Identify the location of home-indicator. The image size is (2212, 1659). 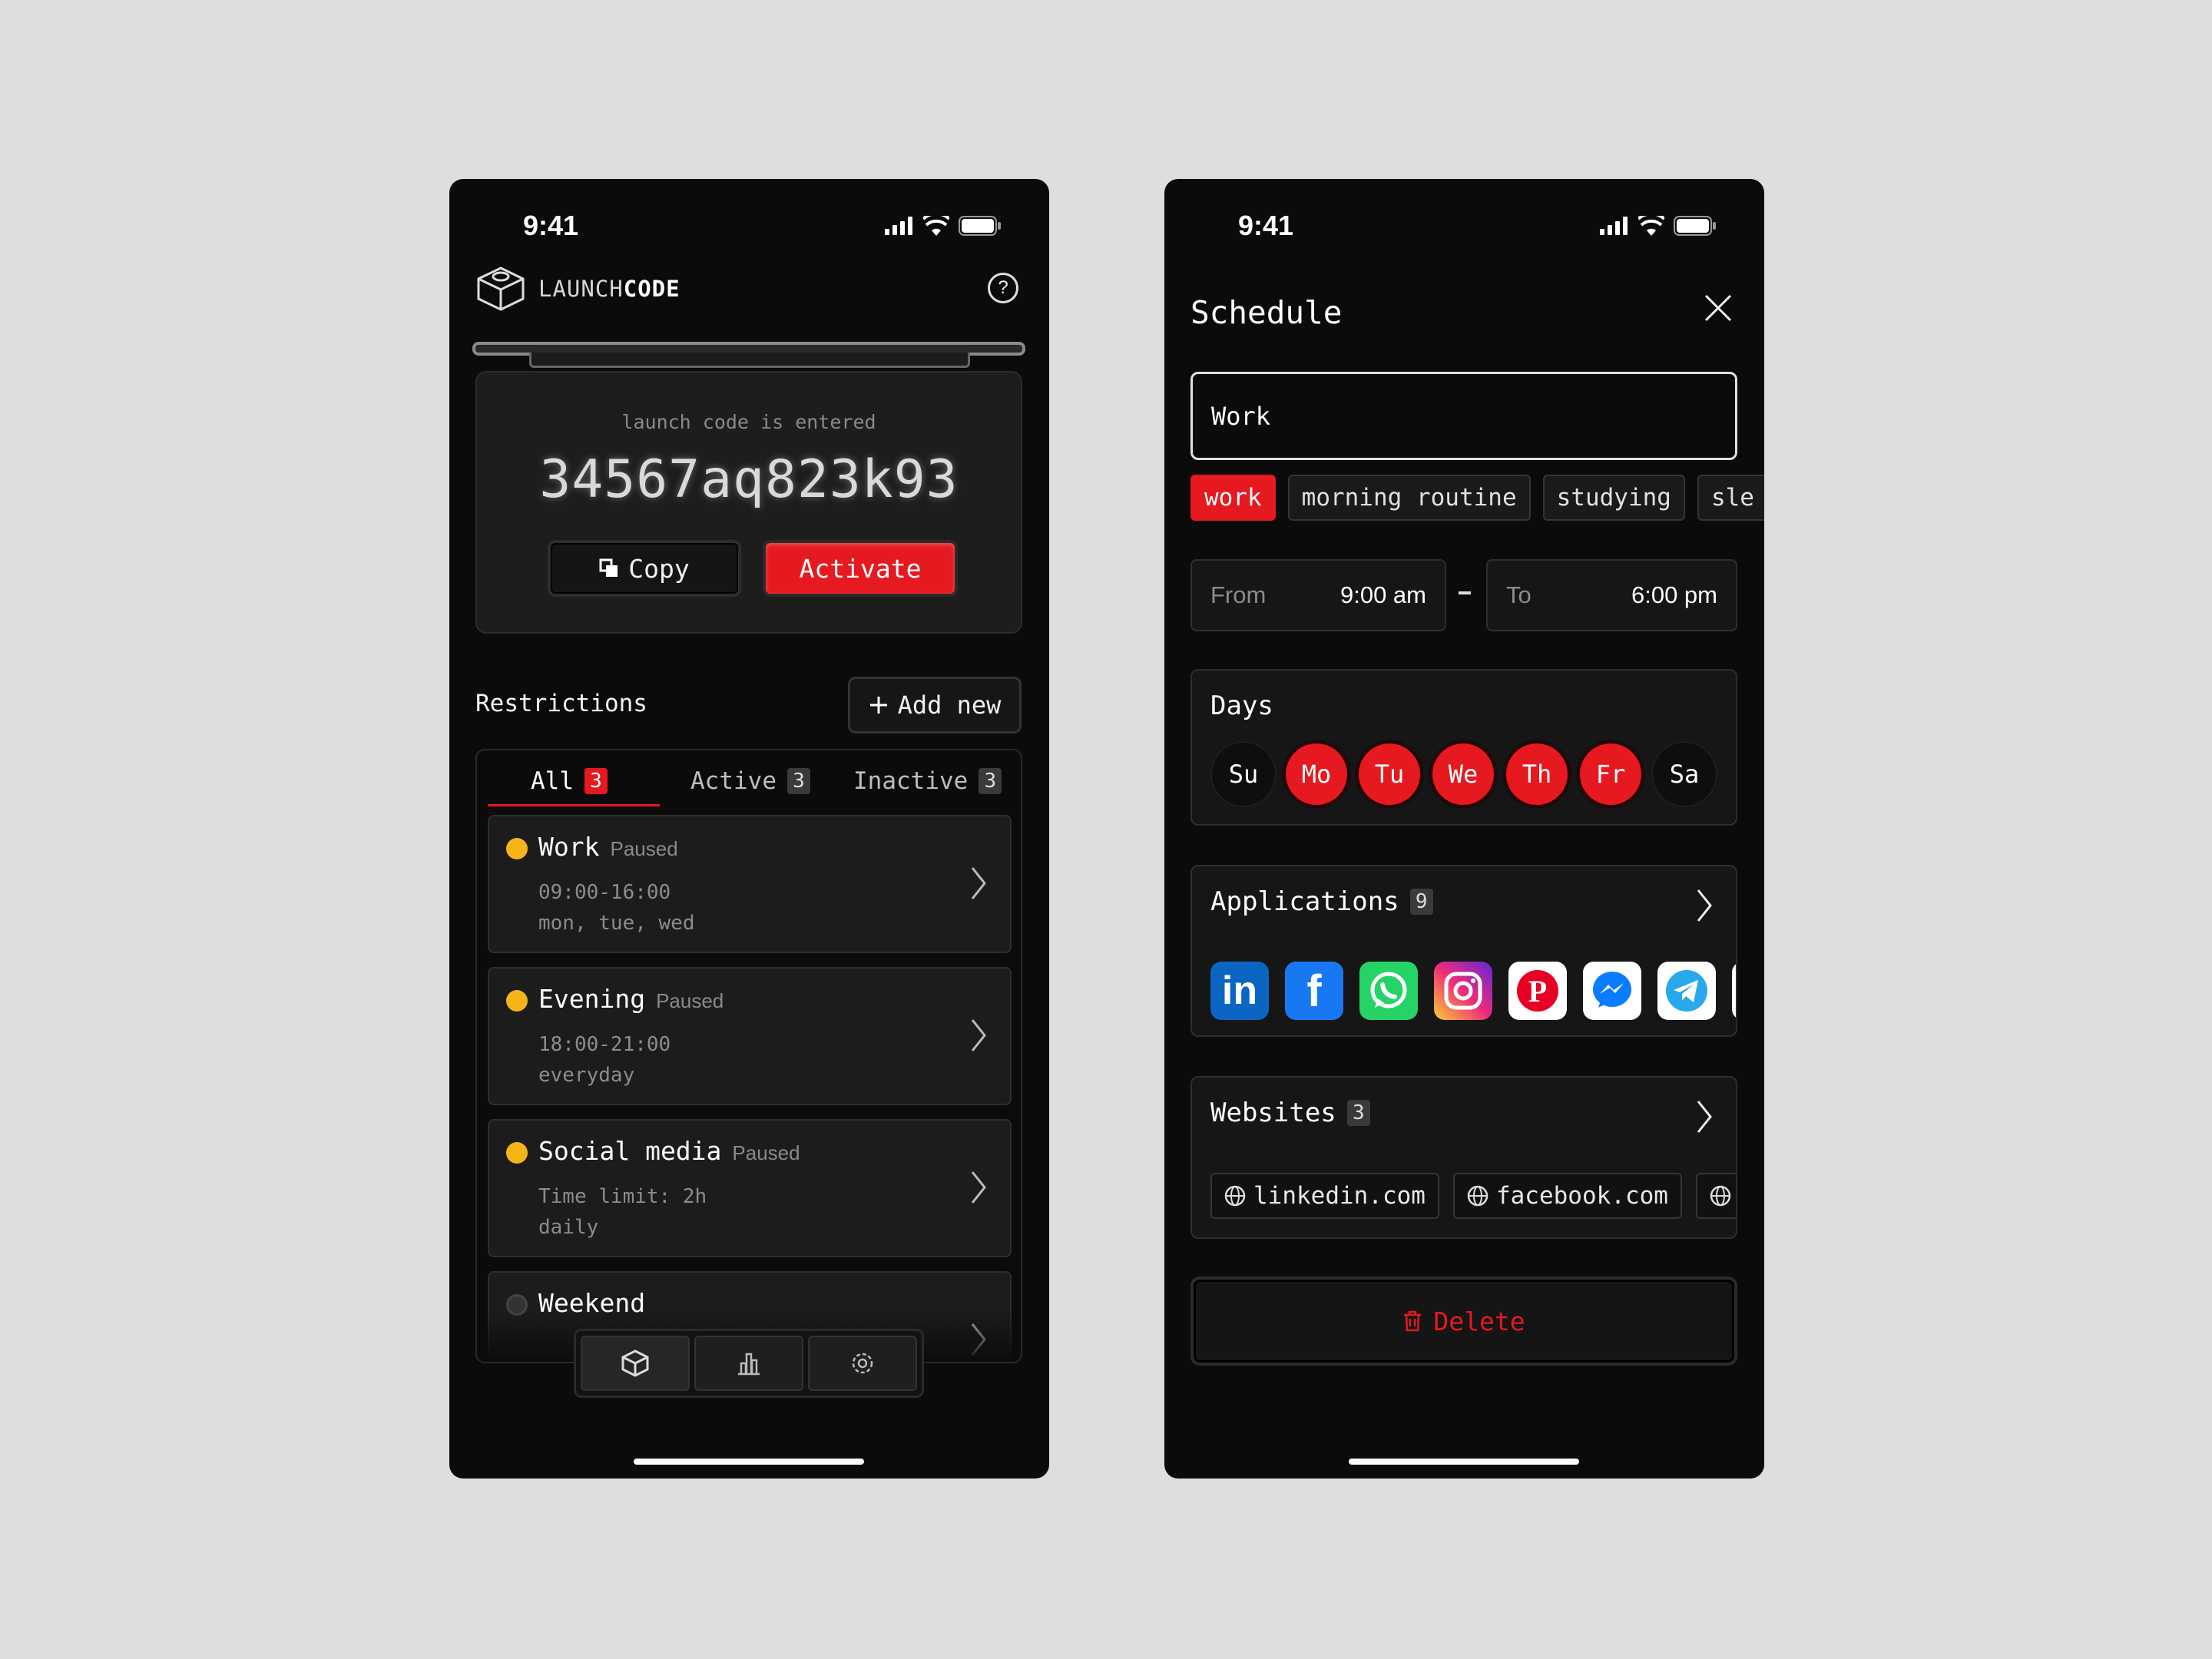
(1464, 1462).